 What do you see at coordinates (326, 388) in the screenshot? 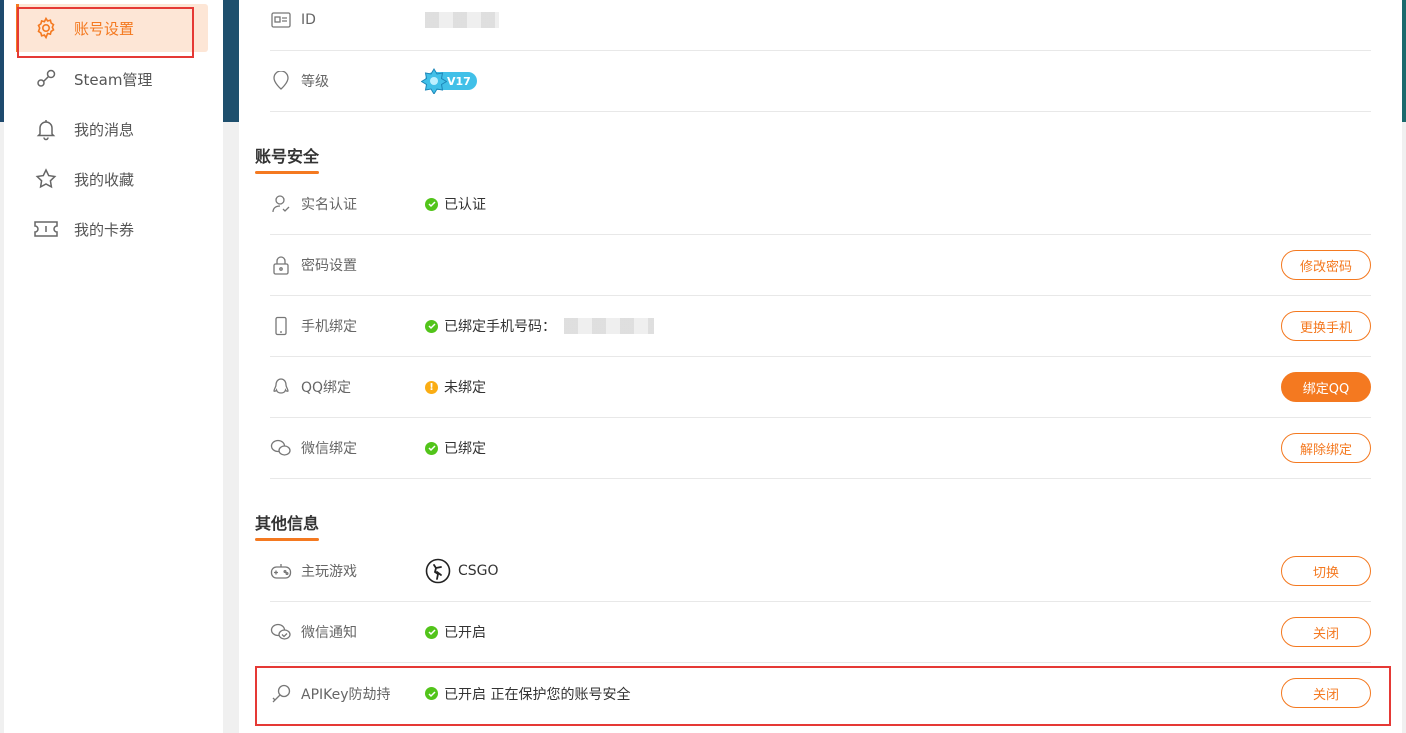
I see `qq-label: QQ绑定` at bounding box center [326, 388].